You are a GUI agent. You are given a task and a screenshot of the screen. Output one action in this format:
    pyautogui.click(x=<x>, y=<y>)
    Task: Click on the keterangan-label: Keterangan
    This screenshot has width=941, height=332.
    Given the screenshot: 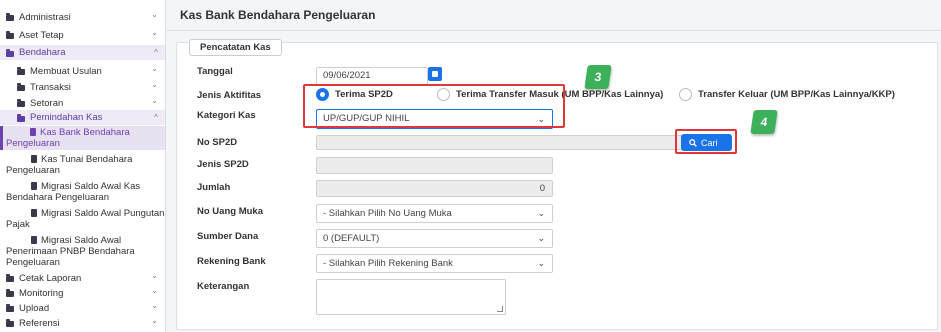 What is the action you would take?
    pyautogui.click(x=223, y=286)
    